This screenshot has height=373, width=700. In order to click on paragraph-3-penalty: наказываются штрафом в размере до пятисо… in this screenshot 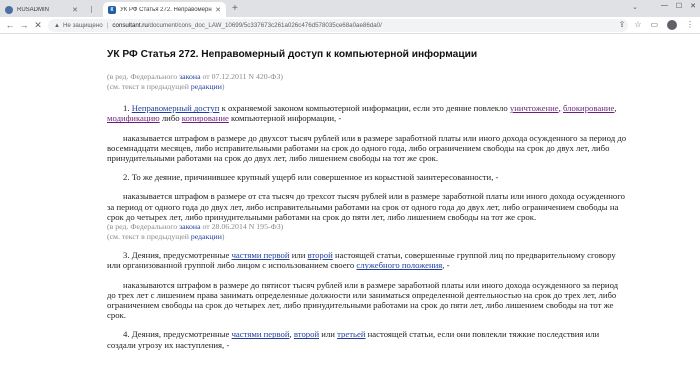, I will do `click(363, 300)`.